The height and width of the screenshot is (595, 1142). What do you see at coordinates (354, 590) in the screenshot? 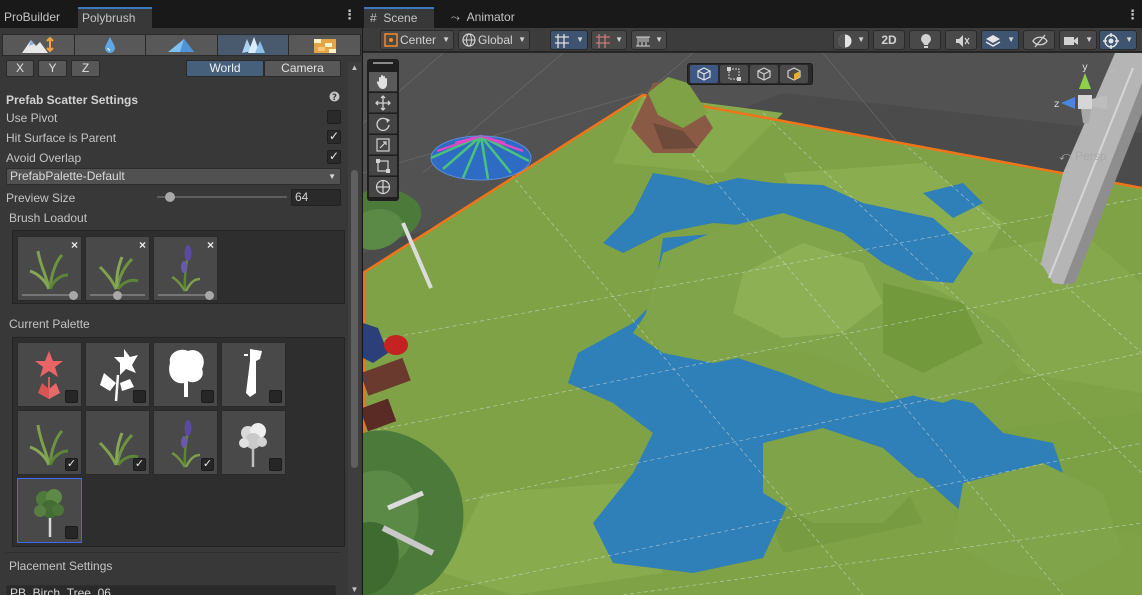
I see `scroll-down-icon: ▼` at bounding box center [354, 590].